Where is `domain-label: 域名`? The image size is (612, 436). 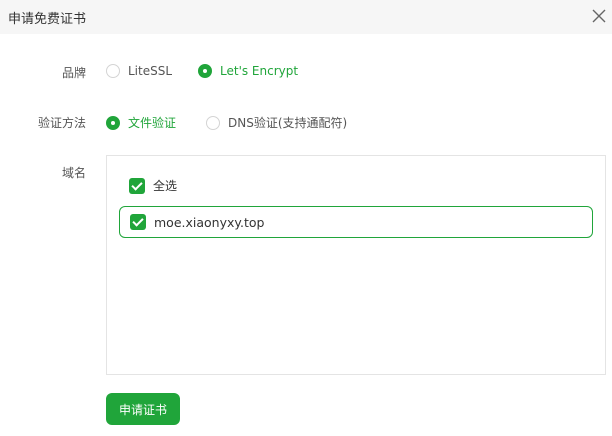
domain-label: 域名 is located at coordinates (73, 173).